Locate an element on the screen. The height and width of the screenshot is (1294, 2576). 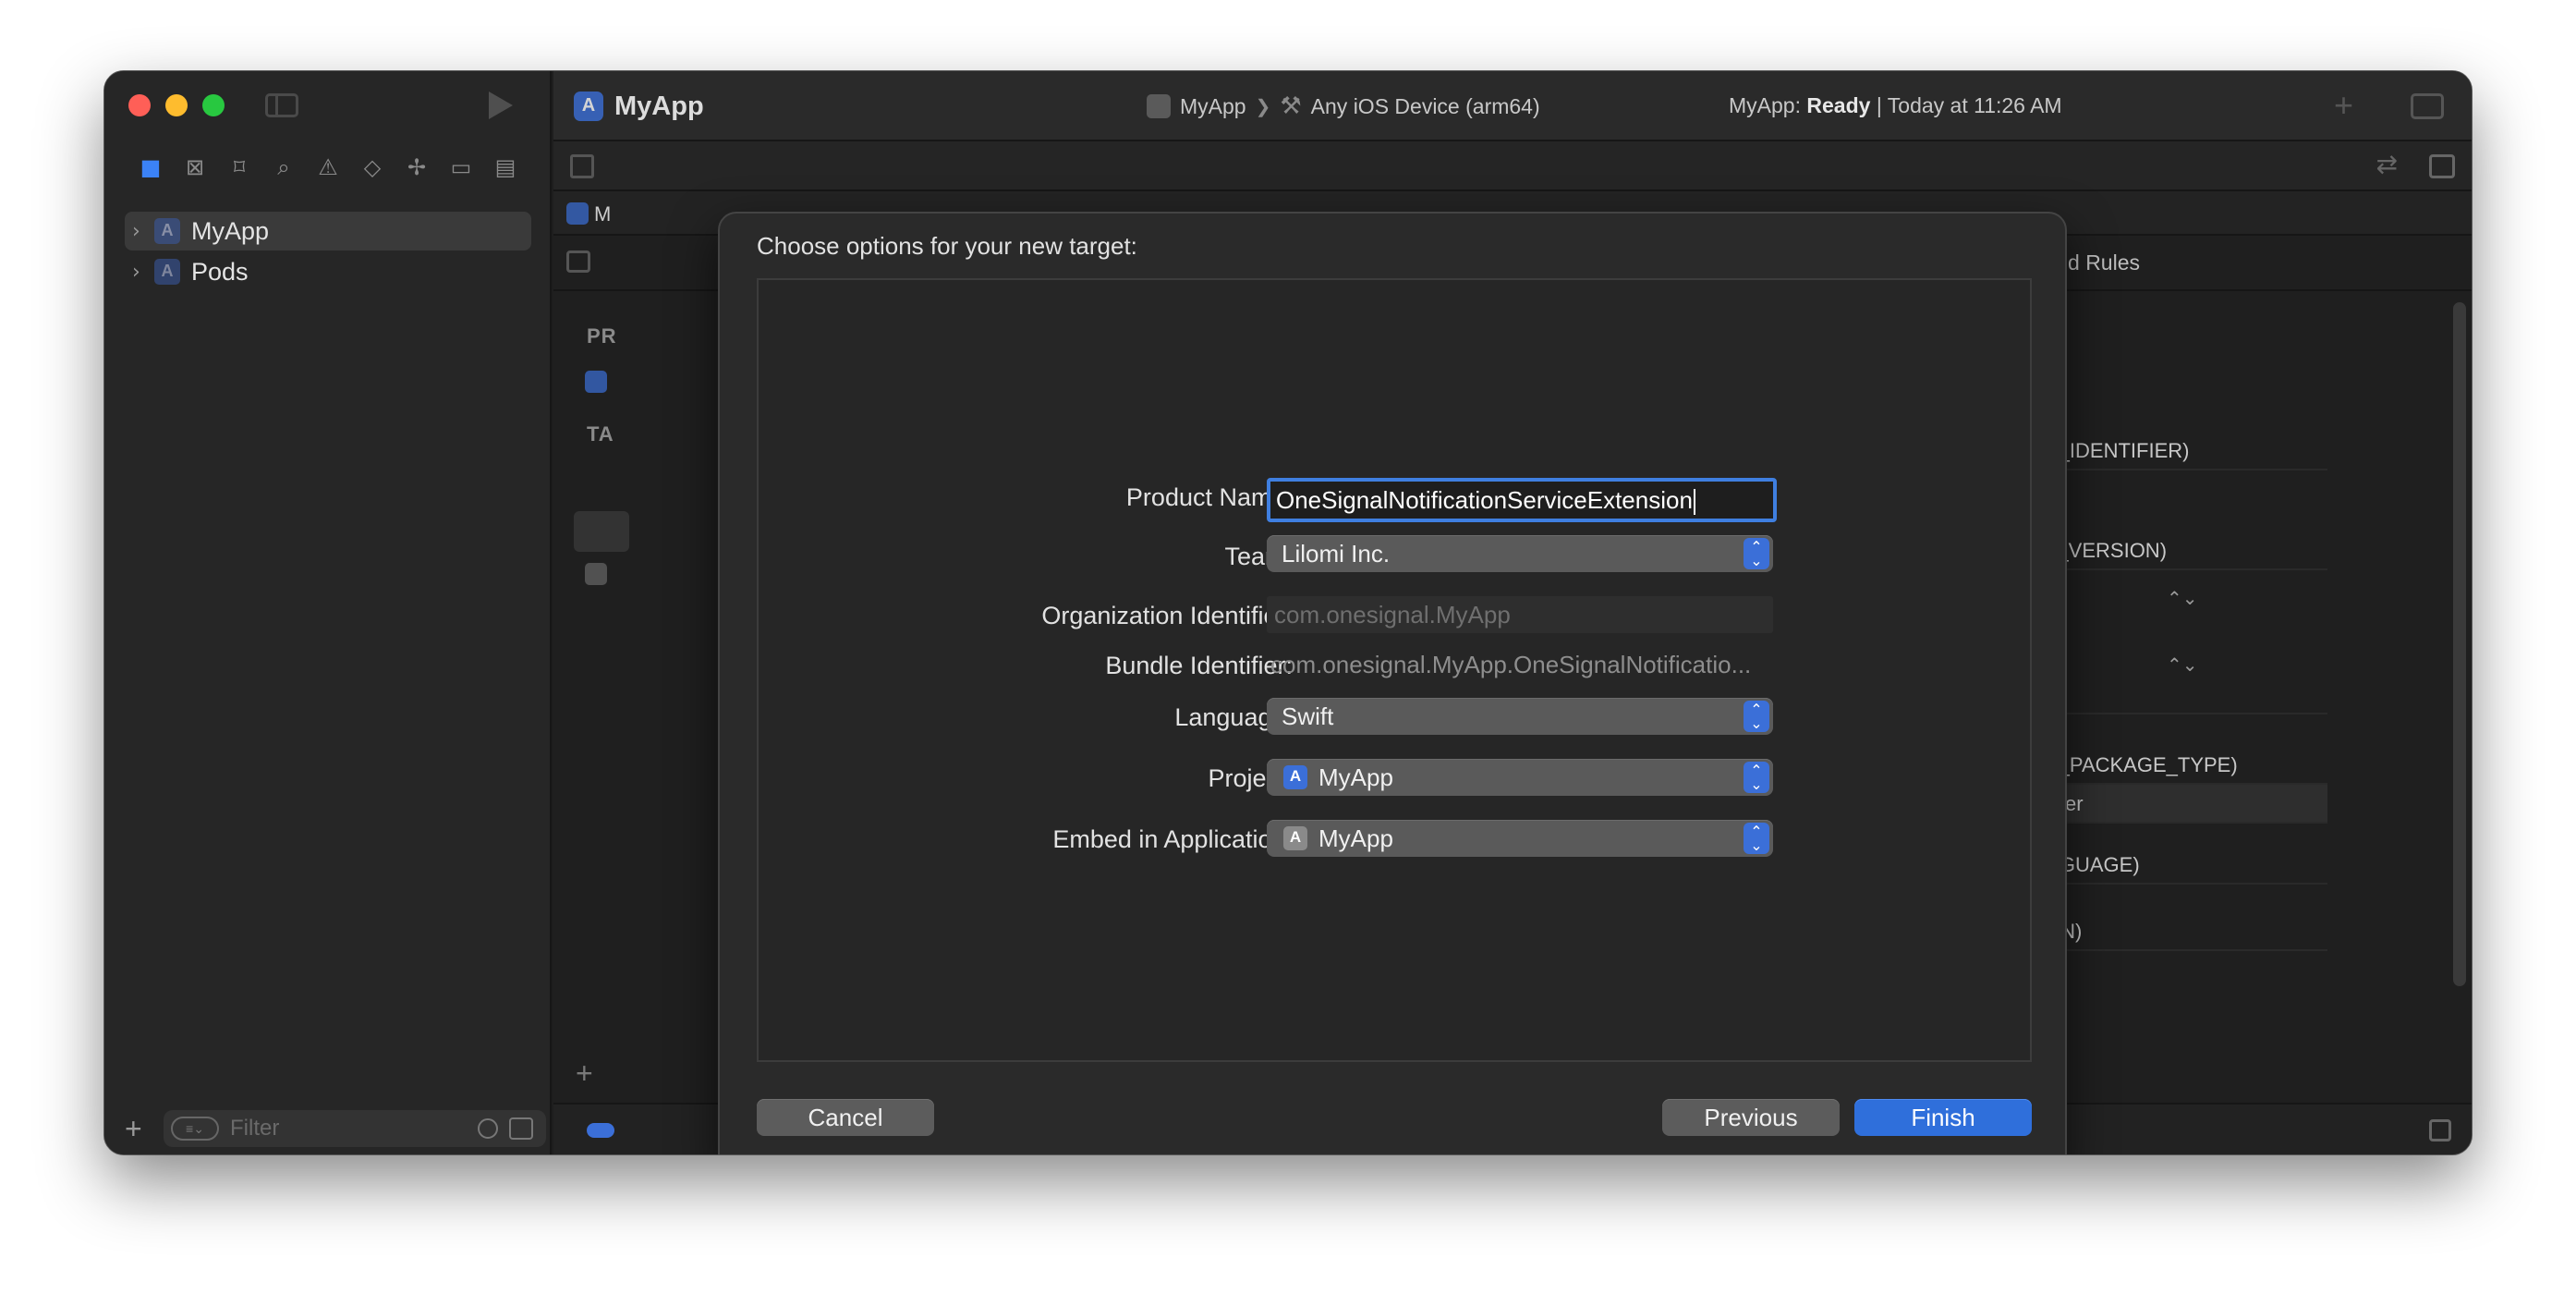
swap-icon: ⇄ is located at coordinates (2387, 164).